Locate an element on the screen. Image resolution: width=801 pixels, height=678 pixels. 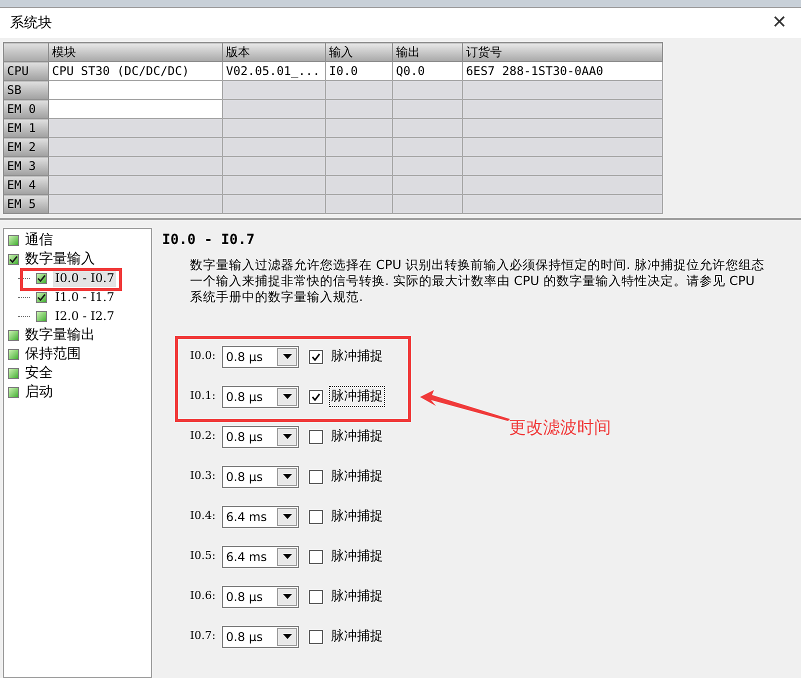
row-header: EM 3 is located at coordinates (26, 166).